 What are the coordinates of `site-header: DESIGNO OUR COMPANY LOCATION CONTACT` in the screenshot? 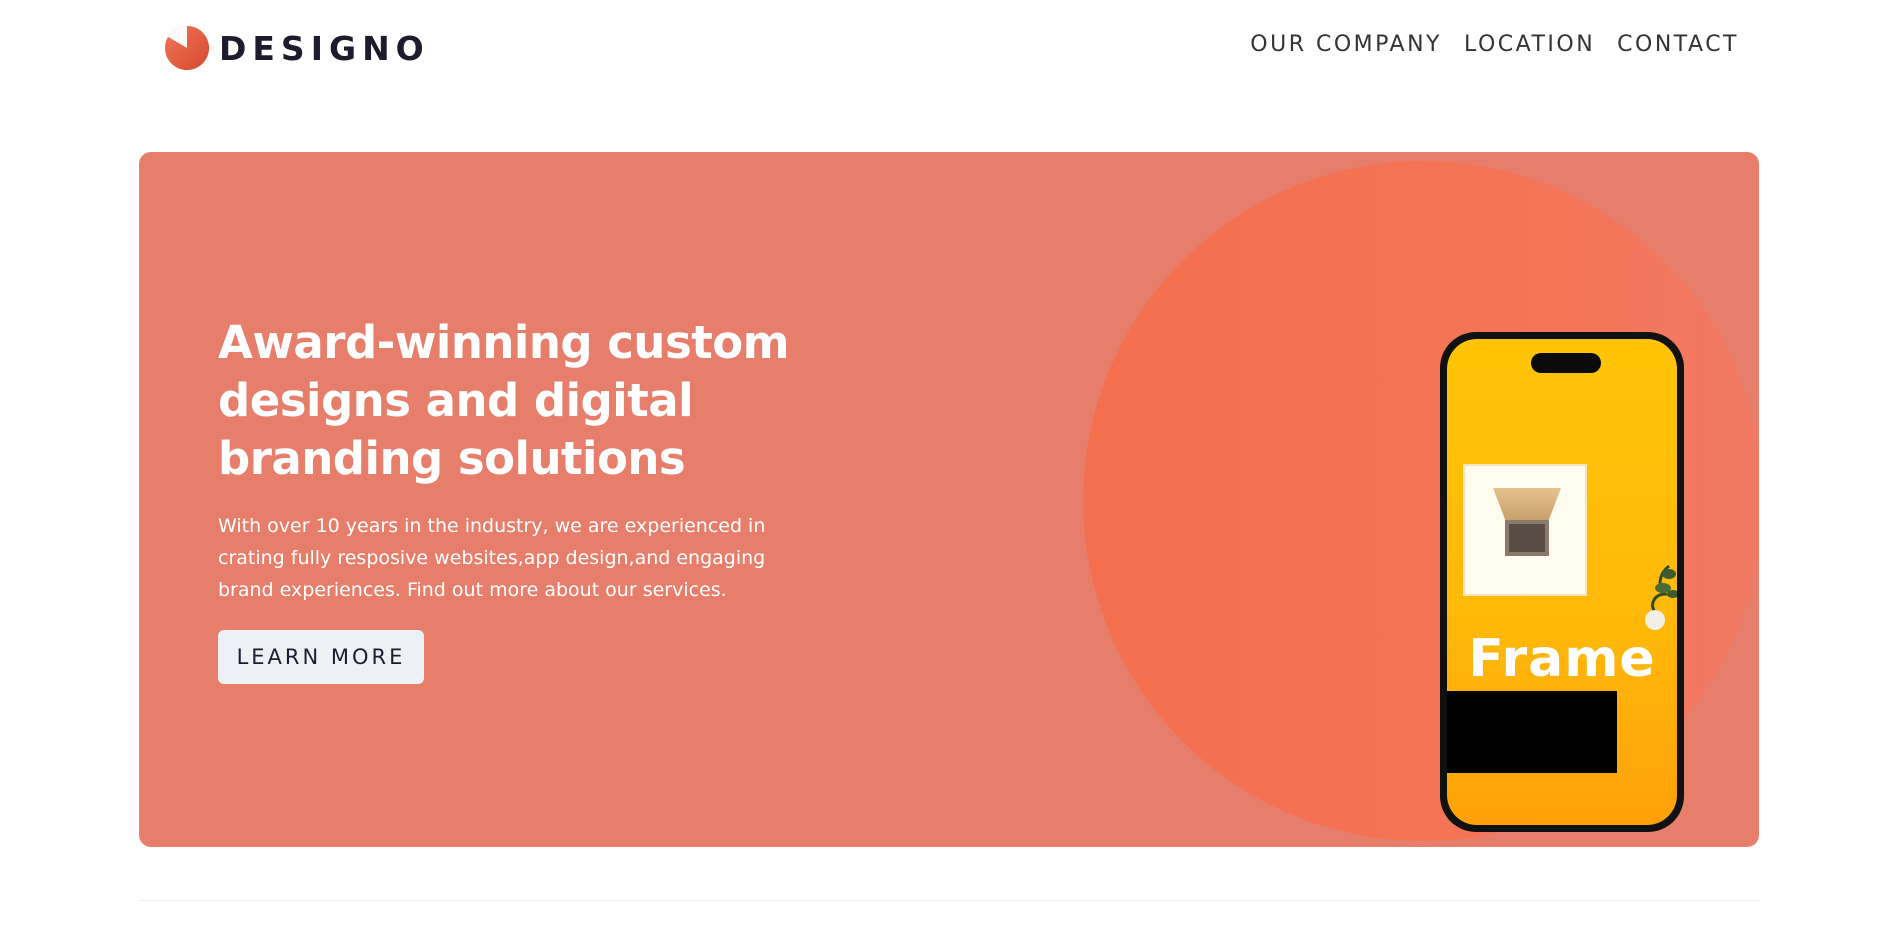 It's located at (947, 48).